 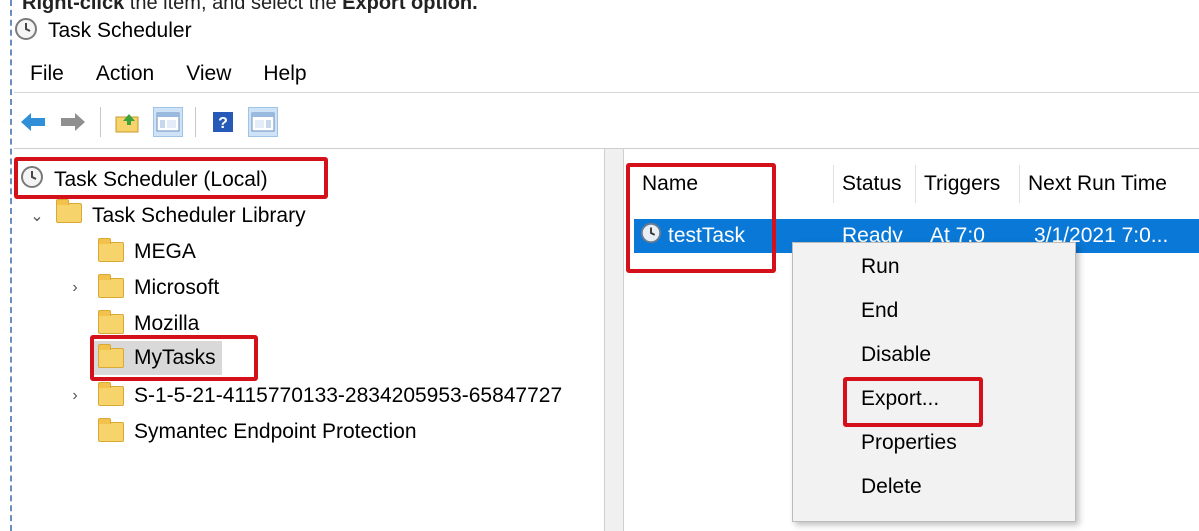 What do you see at coordinates (734, 184) in the screenshot?
I see `column-header-name: Name` at bounding box center [734, 184].